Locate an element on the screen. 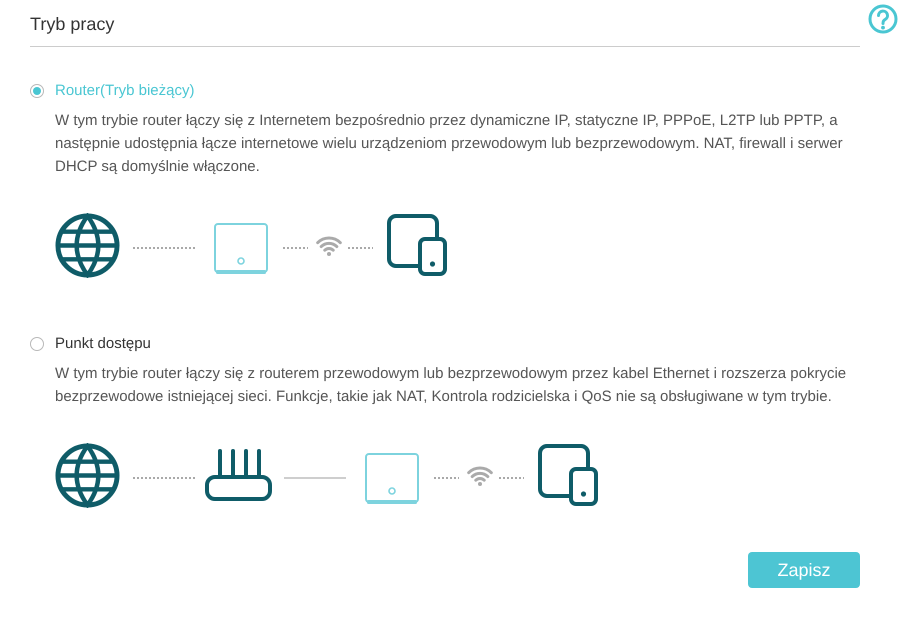 Image resolution: width=907 pixels, height=630 pixels. help-icon is located at coordinates (883, 19).